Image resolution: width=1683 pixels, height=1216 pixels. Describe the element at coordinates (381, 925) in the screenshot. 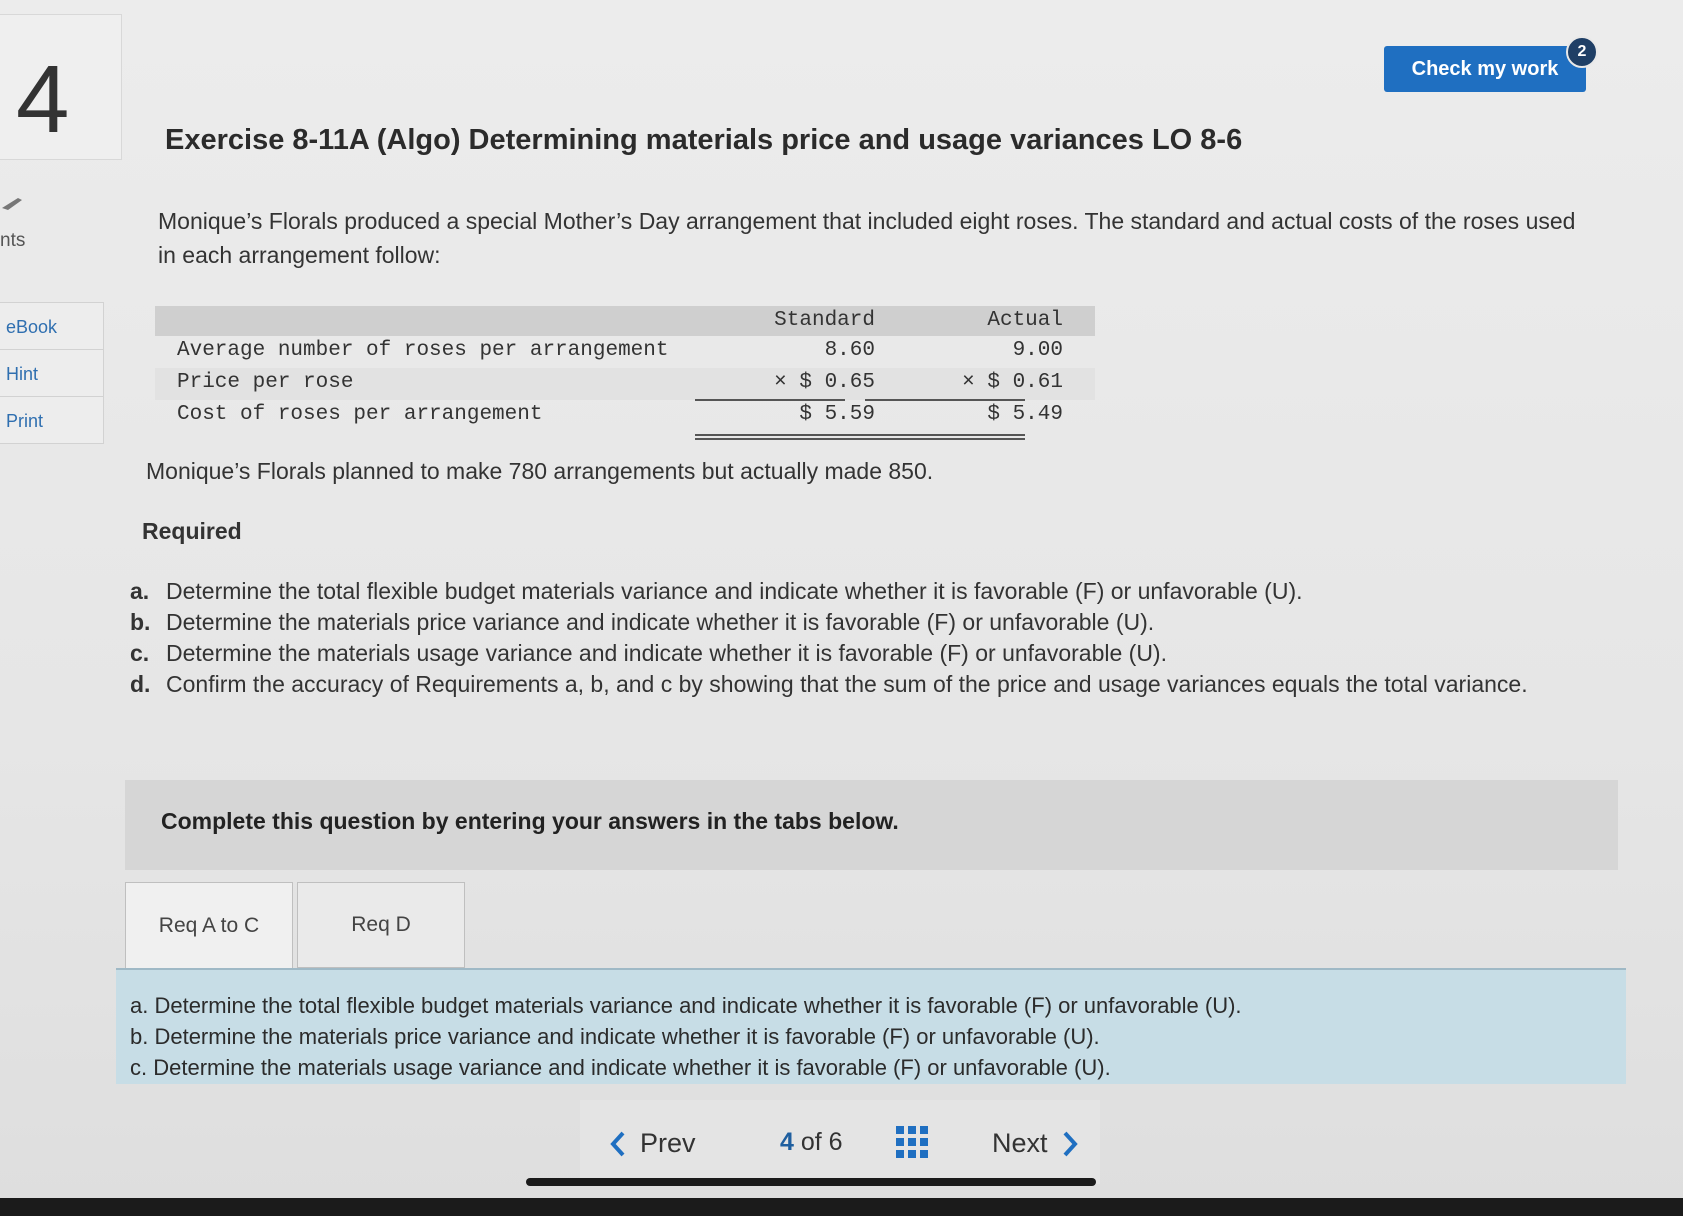

I see `tab-req-d: Req D` at that location.